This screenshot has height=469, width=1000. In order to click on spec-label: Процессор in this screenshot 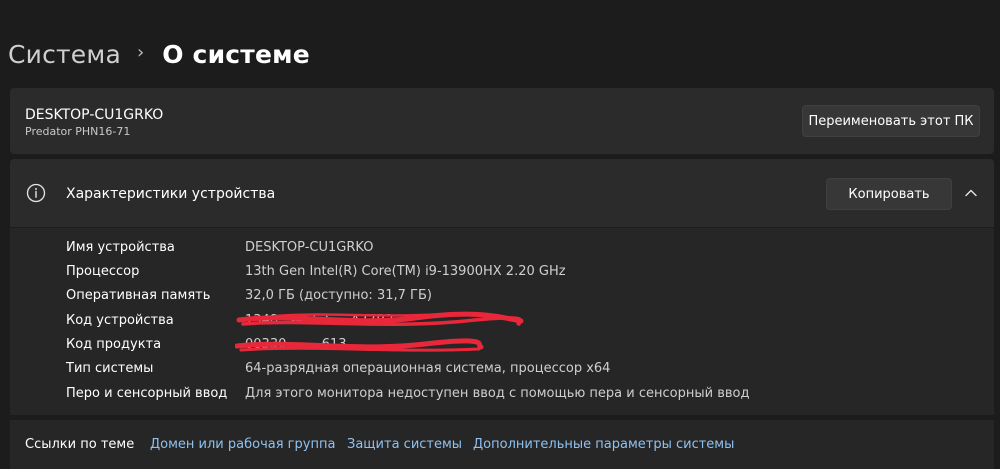, I will do `click(103, 271)`.